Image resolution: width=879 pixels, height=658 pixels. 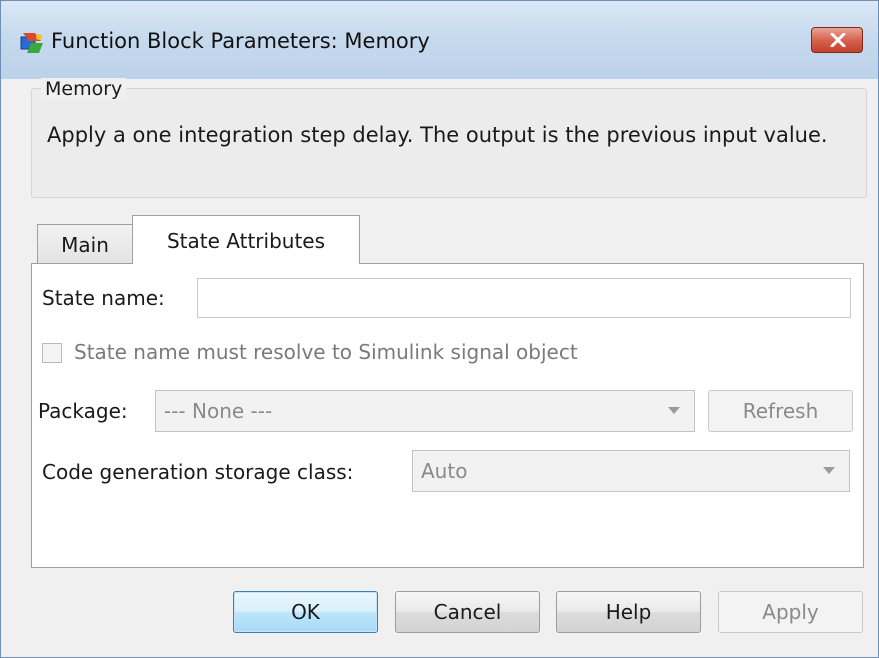 What do you see at coordinates (305, 612) in the screenshot?
I see `ok-button: OK` at bounding box center [305, 612].